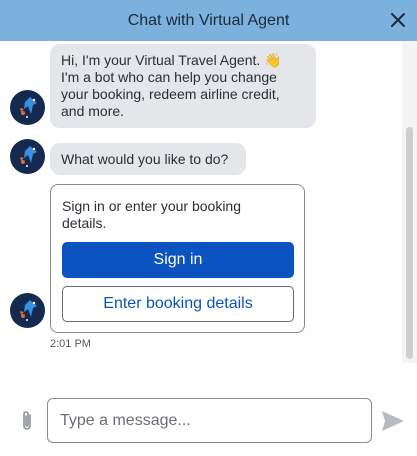 The width and height of the screenshot is (417, 456). I want to click on message-timestamp: 2:01 PM, so click(70, 344).